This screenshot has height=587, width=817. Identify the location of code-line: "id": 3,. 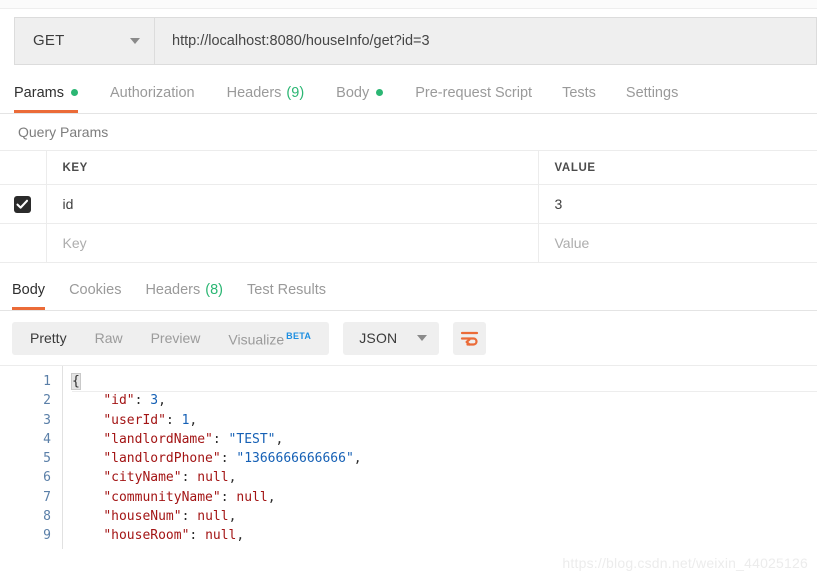
(444, 400).